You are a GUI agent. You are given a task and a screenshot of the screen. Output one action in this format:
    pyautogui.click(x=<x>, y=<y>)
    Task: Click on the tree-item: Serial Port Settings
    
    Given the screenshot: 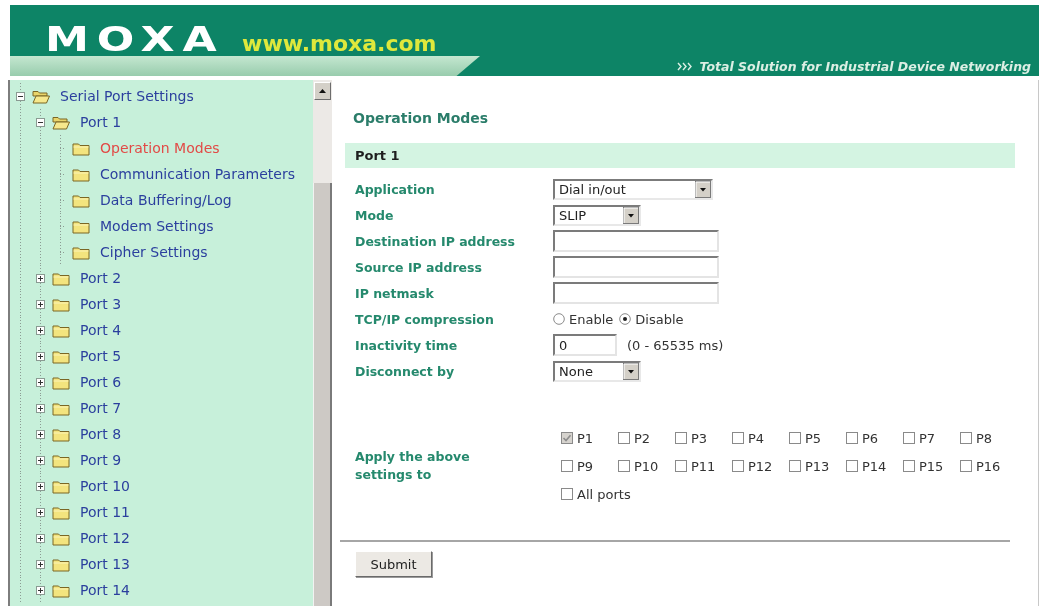 What is the action you would take?
    pyautogui.click(x=127, y=96)
    